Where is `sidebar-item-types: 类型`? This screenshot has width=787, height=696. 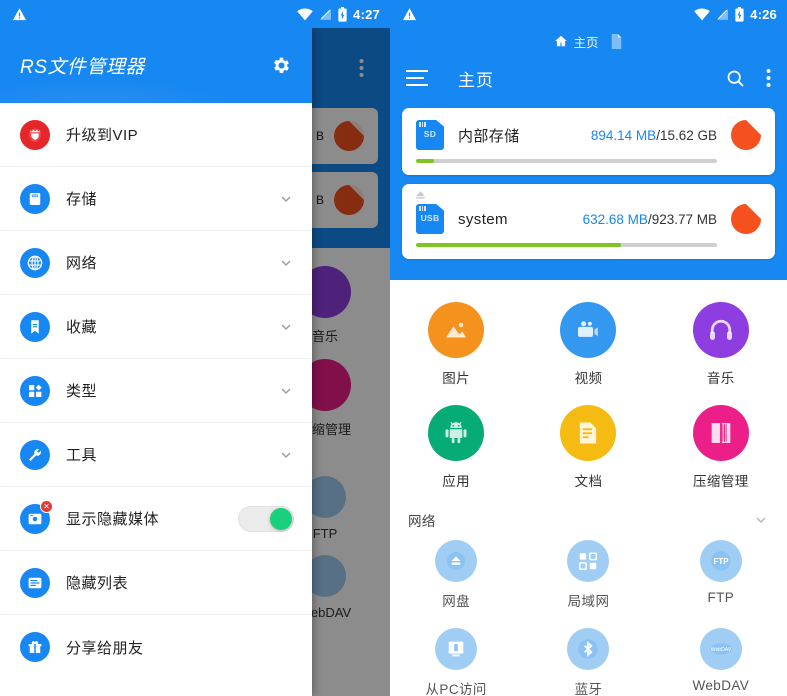
sidebar-item-types: 类型 is located at coordinates (156, 391).